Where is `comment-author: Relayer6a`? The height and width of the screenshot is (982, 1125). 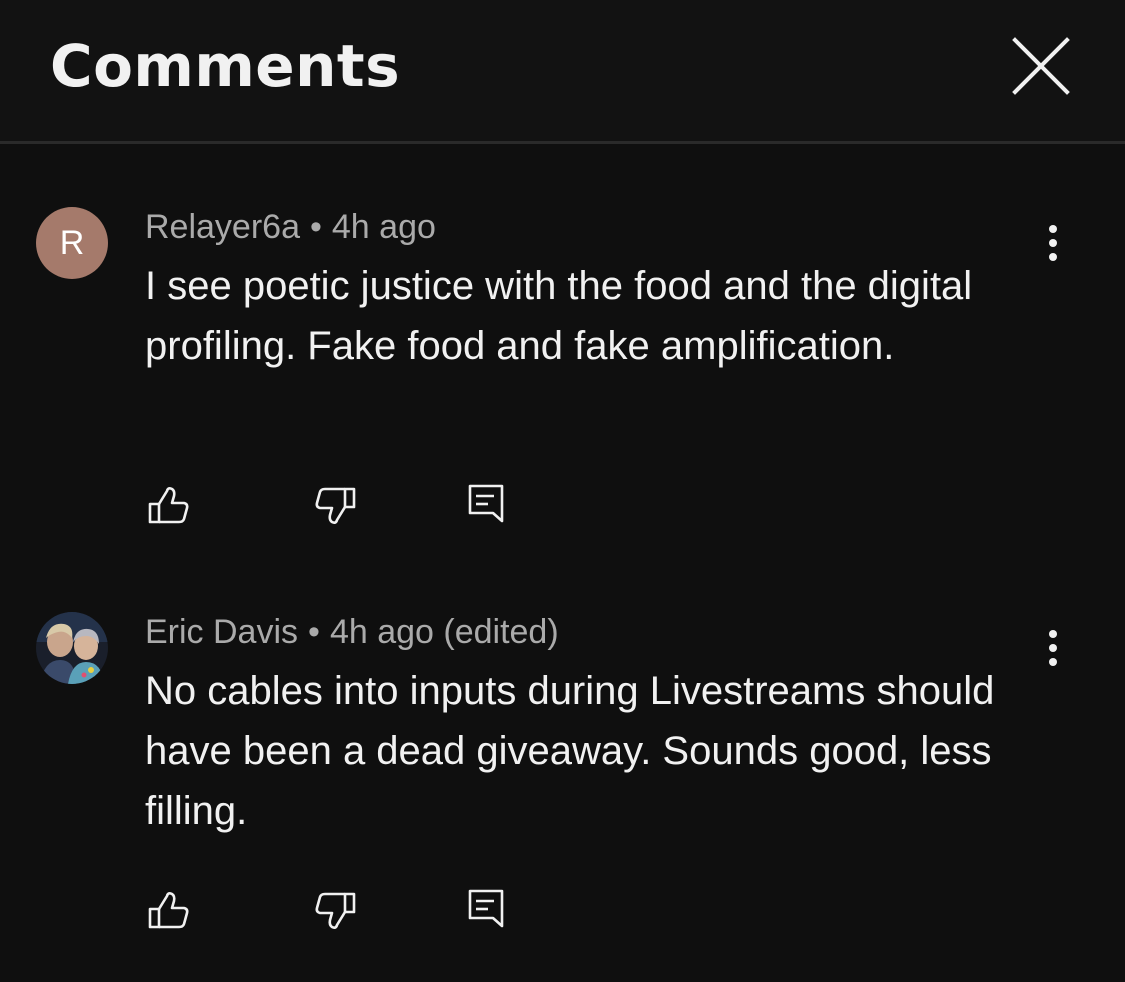
comment-author: Relayer6a is located at coordinates (222, 227).